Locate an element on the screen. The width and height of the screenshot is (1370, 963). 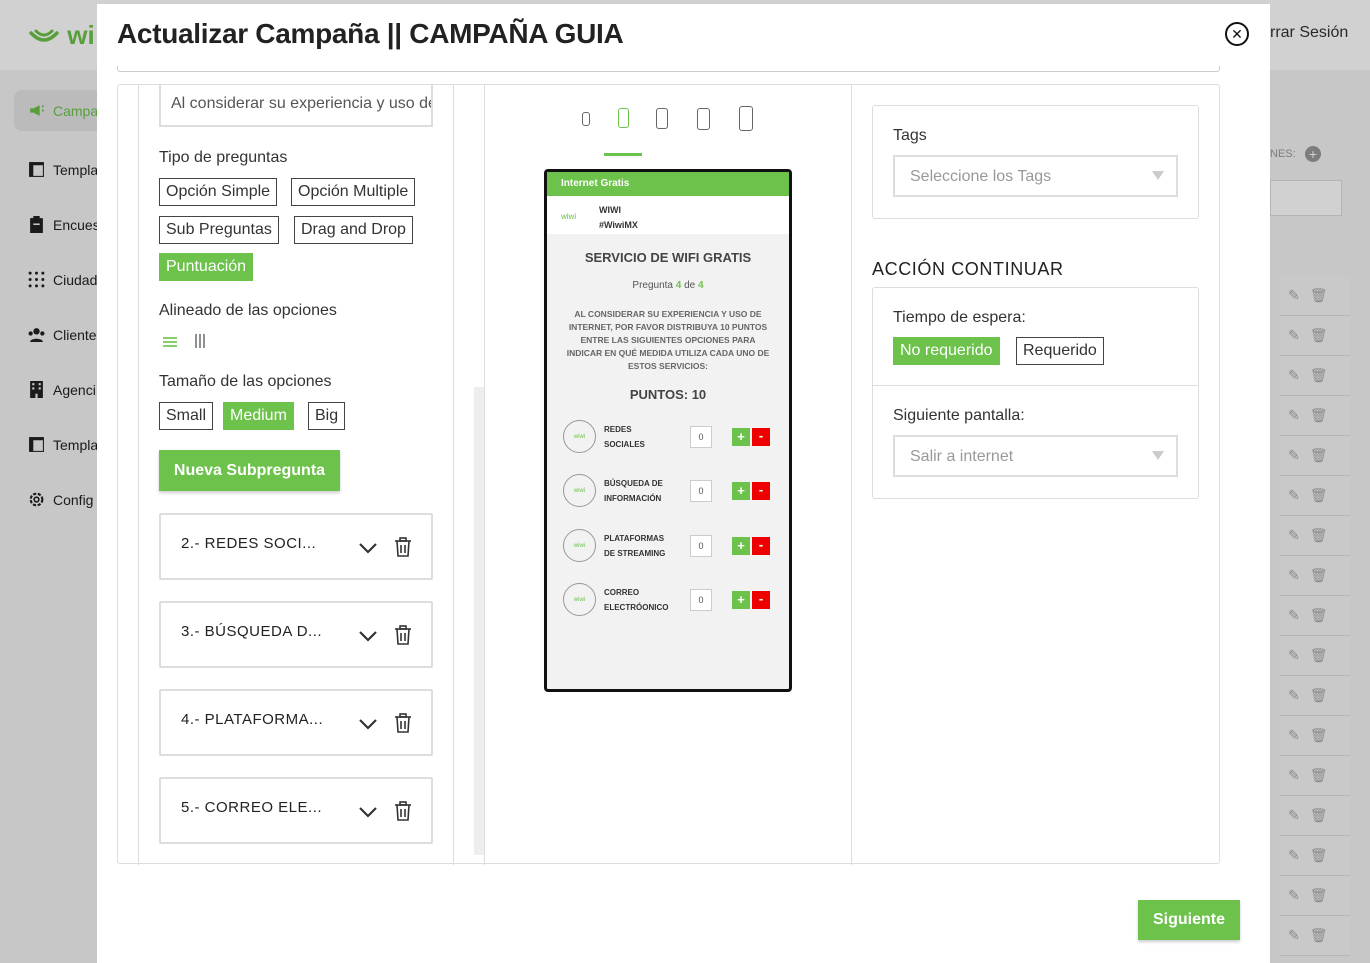
option-name: CORREO ELECTRÓONICO is located at coordinates (636, 600).